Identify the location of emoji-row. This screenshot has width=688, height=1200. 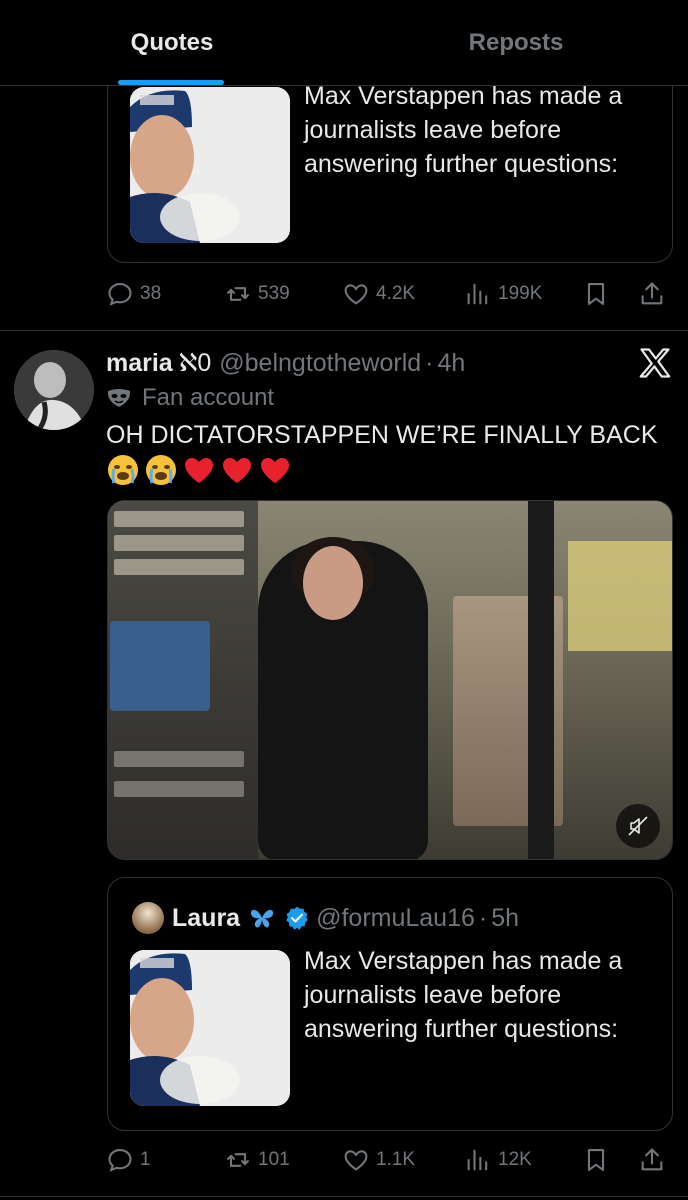
(199, 470).